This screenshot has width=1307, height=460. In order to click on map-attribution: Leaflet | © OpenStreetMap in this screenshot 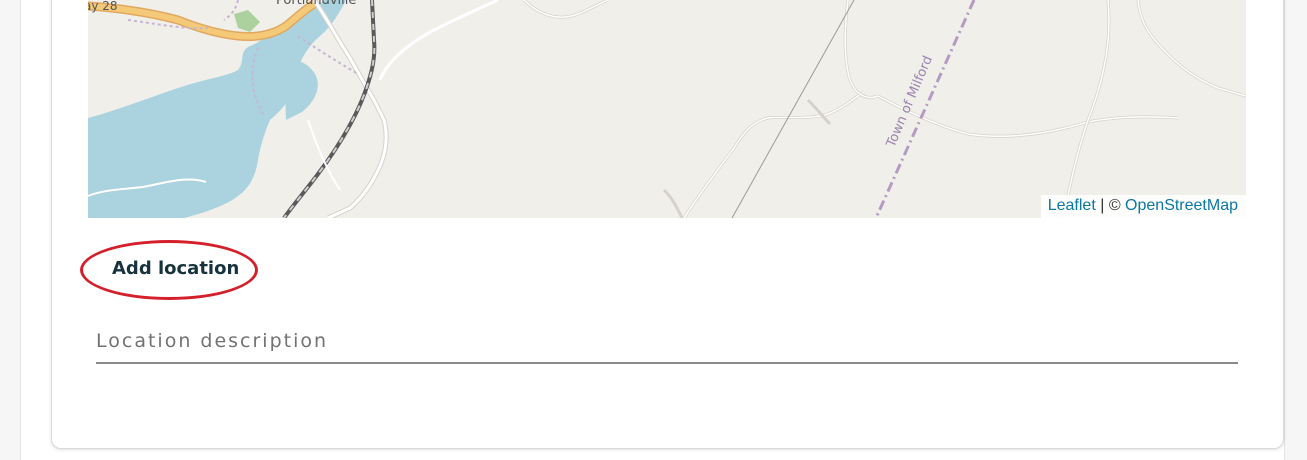, I will do `click(1143, 206)`.